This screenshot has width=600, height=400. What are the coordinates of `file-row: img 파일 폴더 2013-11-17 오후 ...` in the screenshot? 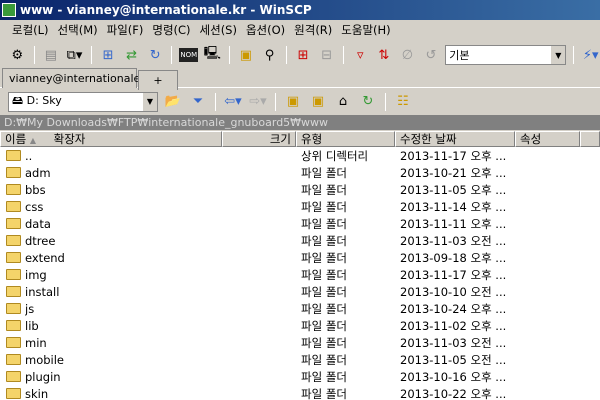 It's located at (300, 274).